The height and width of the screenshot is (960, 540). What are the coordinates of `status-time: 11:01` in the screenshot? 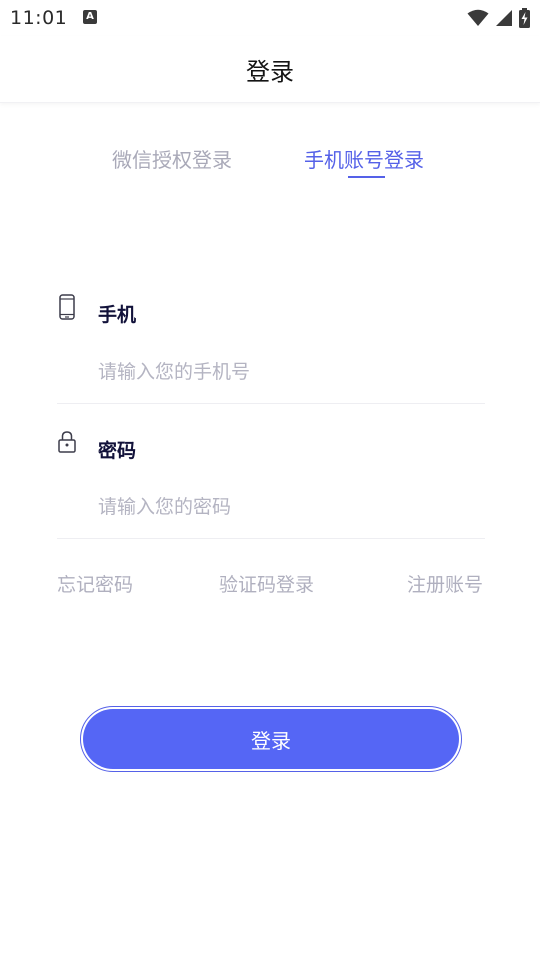 It's located at (39, 18).